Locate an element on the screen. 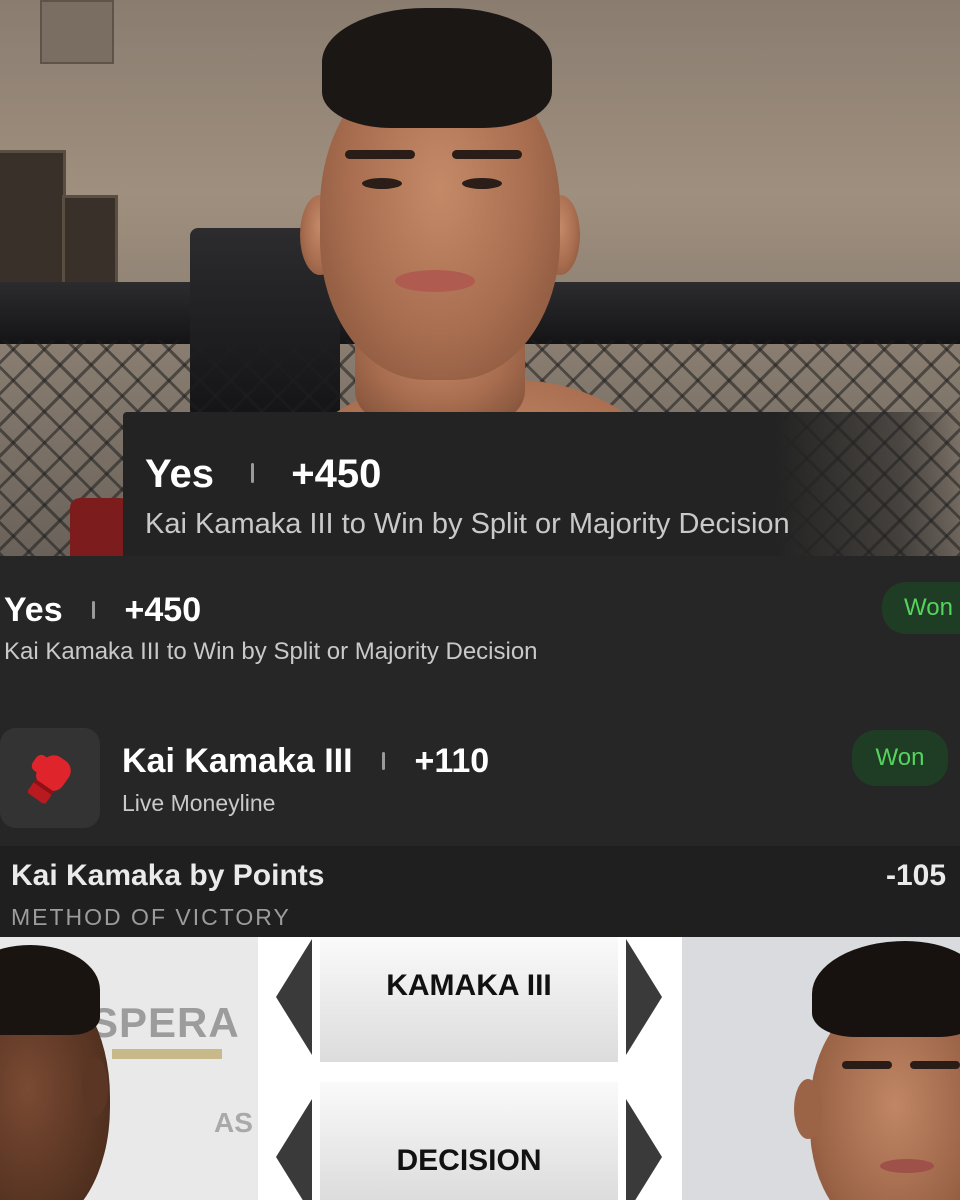 The width and height of the screenshot is (960, 1200). sponsor-banner-text: SPERA is located at coordinates (165, 1022).